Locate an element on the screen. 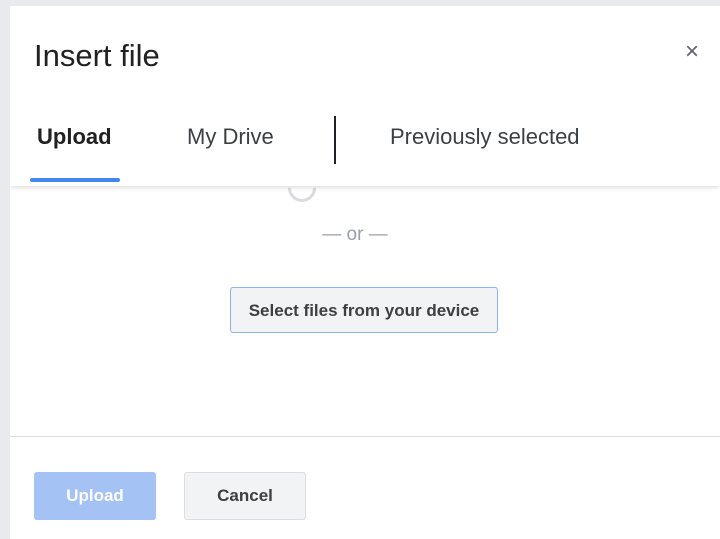 Image resolution: width=720 pixels, height=539 pixels. tab-divider is located at coordinates (335, 140).